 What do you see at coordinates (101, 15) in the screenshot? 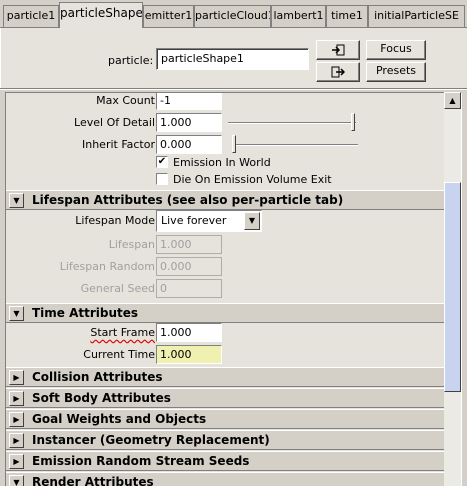
I see `tab-particleshape1: particleShape1` at bounding box center [101, 15].